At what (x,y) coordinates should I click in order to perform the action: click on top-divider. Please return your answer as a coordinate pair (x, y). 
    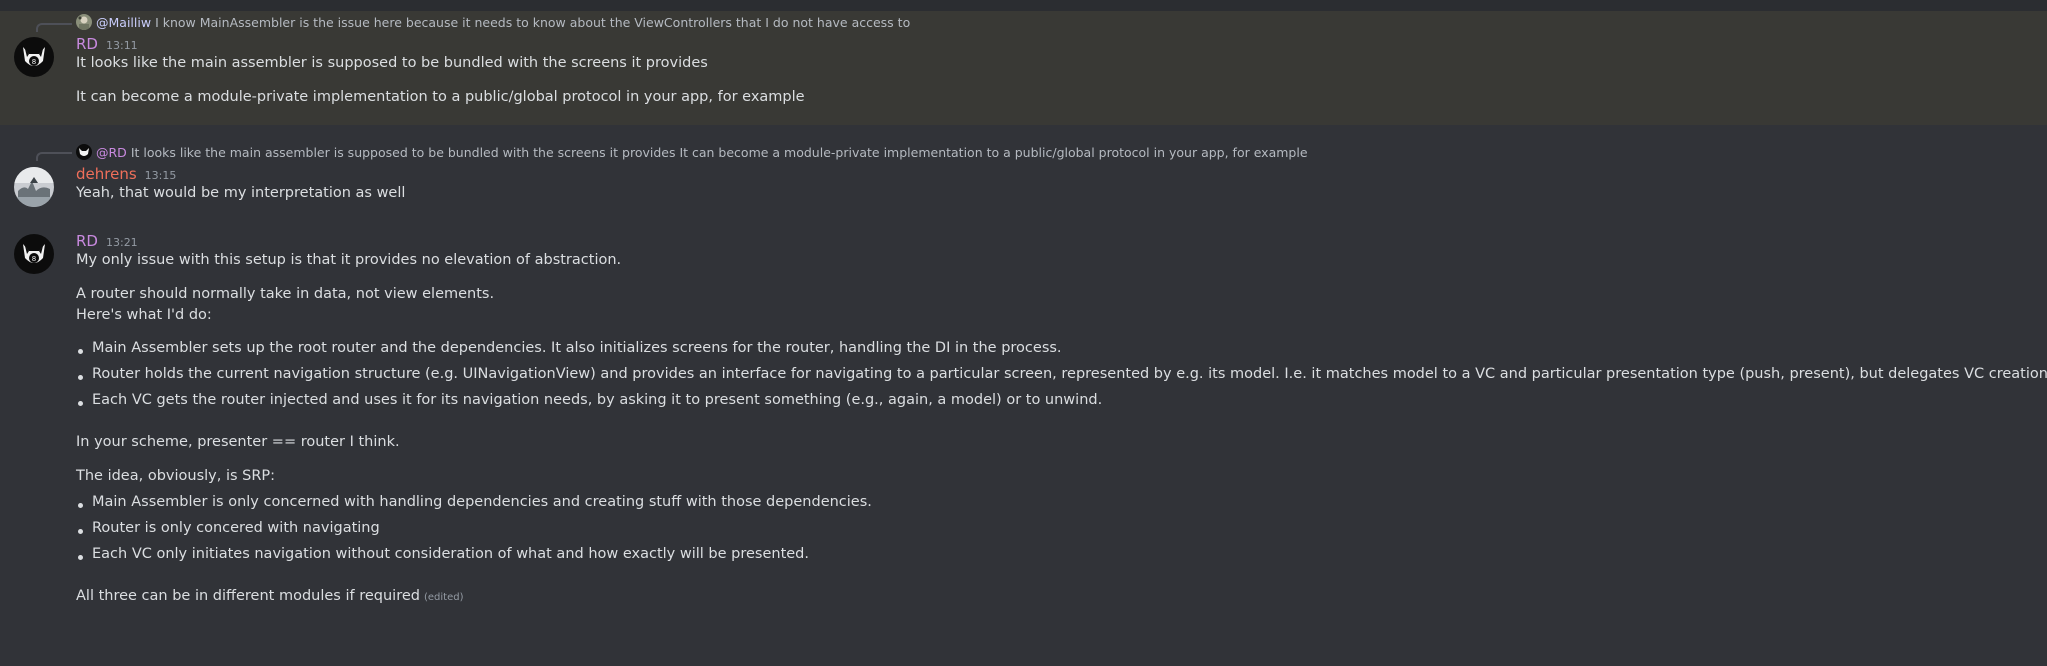
    Looking at the image, I should click on (1023, 5).